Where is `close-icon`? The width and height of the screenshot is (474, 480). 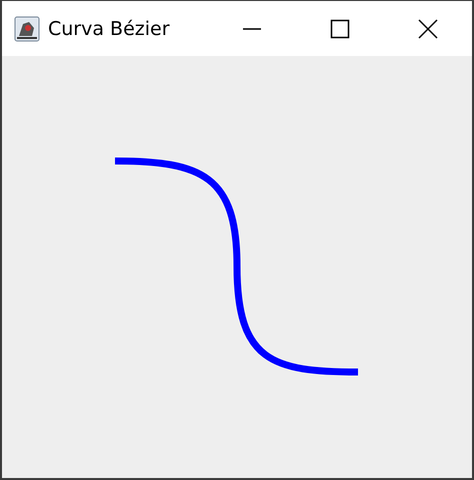
close-icon is located at coordinates (428, 28).